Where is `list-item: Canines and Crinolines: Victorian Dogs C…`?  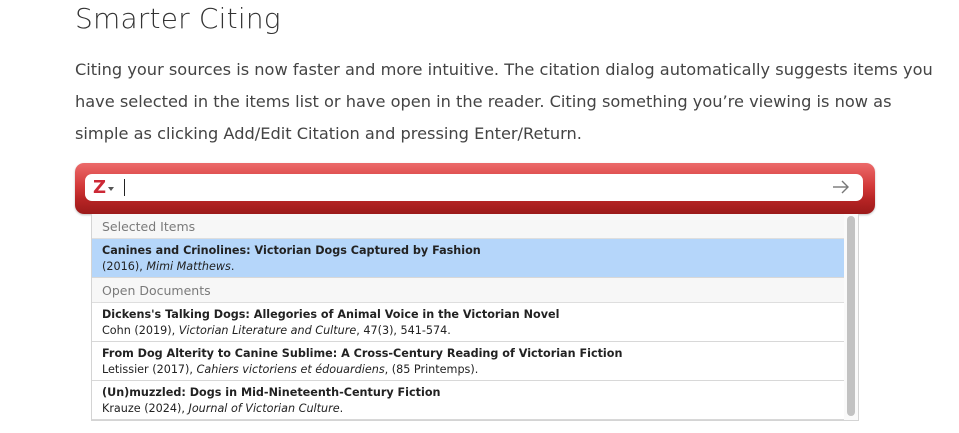 list-item: Canines and Crinolines: Victorian Dogs C… is located at coordinates (469, 258).